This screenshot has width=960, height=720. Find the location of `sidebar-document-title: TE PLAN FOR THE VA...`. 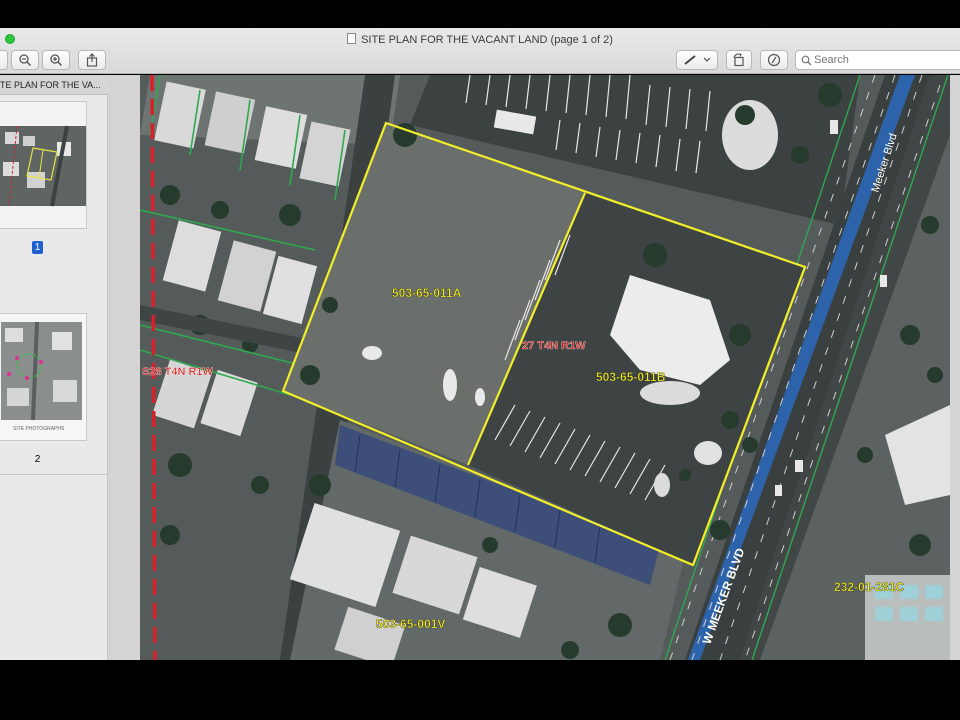

sidebar-document-title: TE PLAN FOR THE VA... is located at coordinates (54, 85).